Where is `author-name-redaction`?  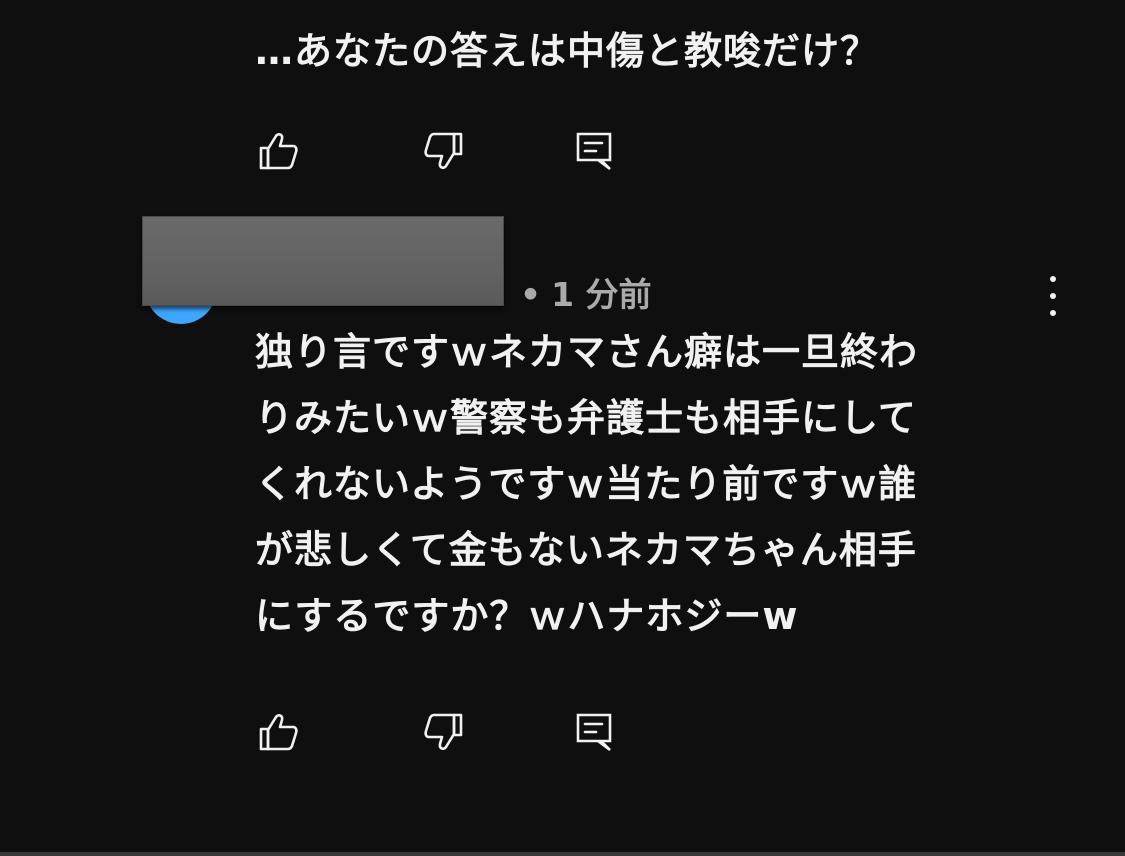
author-name-redaction is located at coordinates (323, 261).